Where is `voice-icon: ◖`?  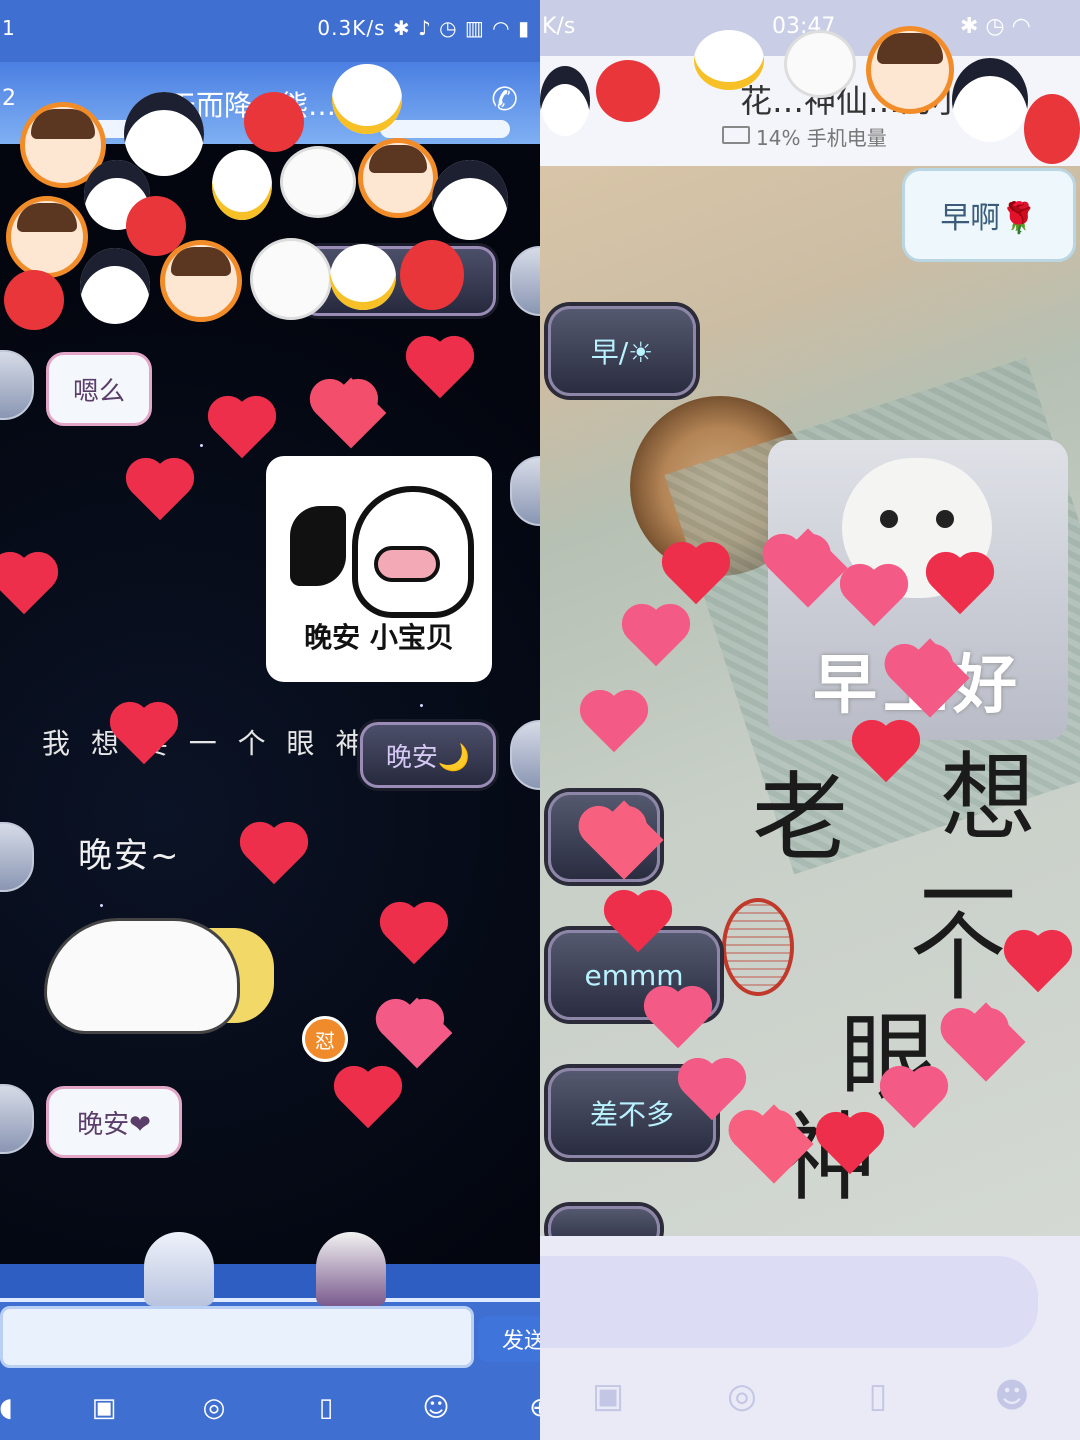
voice-icon: ◖ is located at coordinates (11, 1408).